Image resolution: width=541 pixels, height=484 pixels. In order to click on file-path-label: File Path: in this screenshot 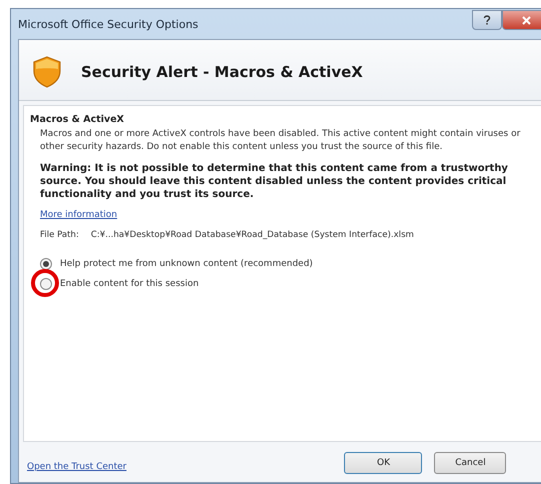, I will do `click(59, 235)`.